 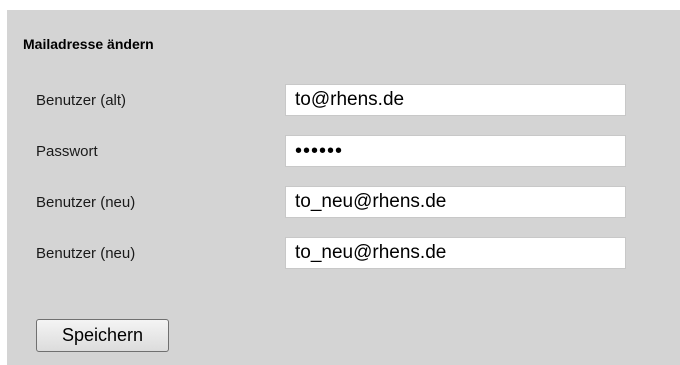 I want to click on old-user-label: Benutzer (alt), so click(x=81, y=100).